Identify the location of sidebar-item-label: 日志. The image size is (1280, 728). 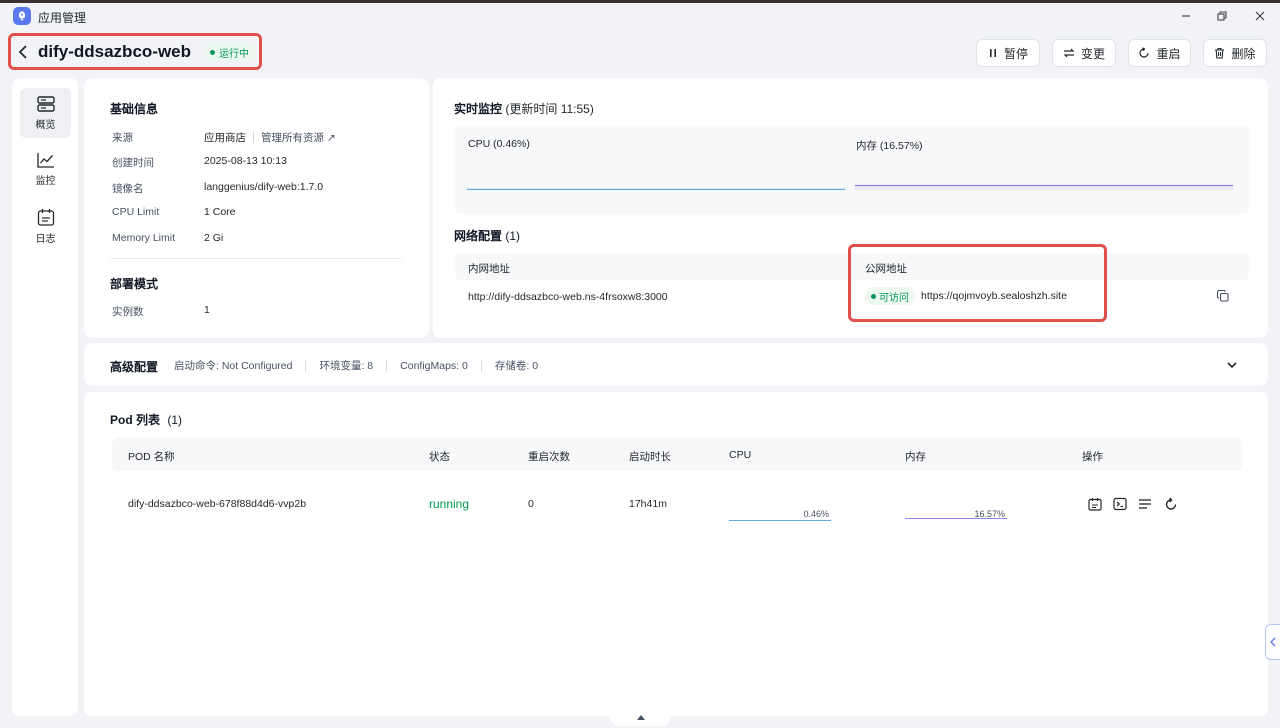
(45, 239).